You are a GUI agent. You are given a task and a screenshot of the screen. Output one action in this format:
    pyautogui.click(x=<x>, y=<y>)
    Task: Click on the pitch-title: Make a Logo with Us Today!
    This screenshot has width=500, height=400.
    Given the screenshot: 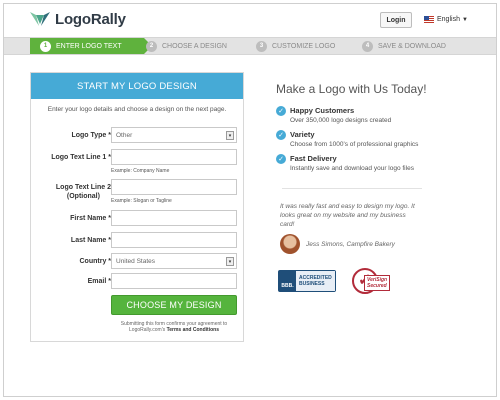 What is the action you would take?
    pyautogui.click(x=351, y=89)
    